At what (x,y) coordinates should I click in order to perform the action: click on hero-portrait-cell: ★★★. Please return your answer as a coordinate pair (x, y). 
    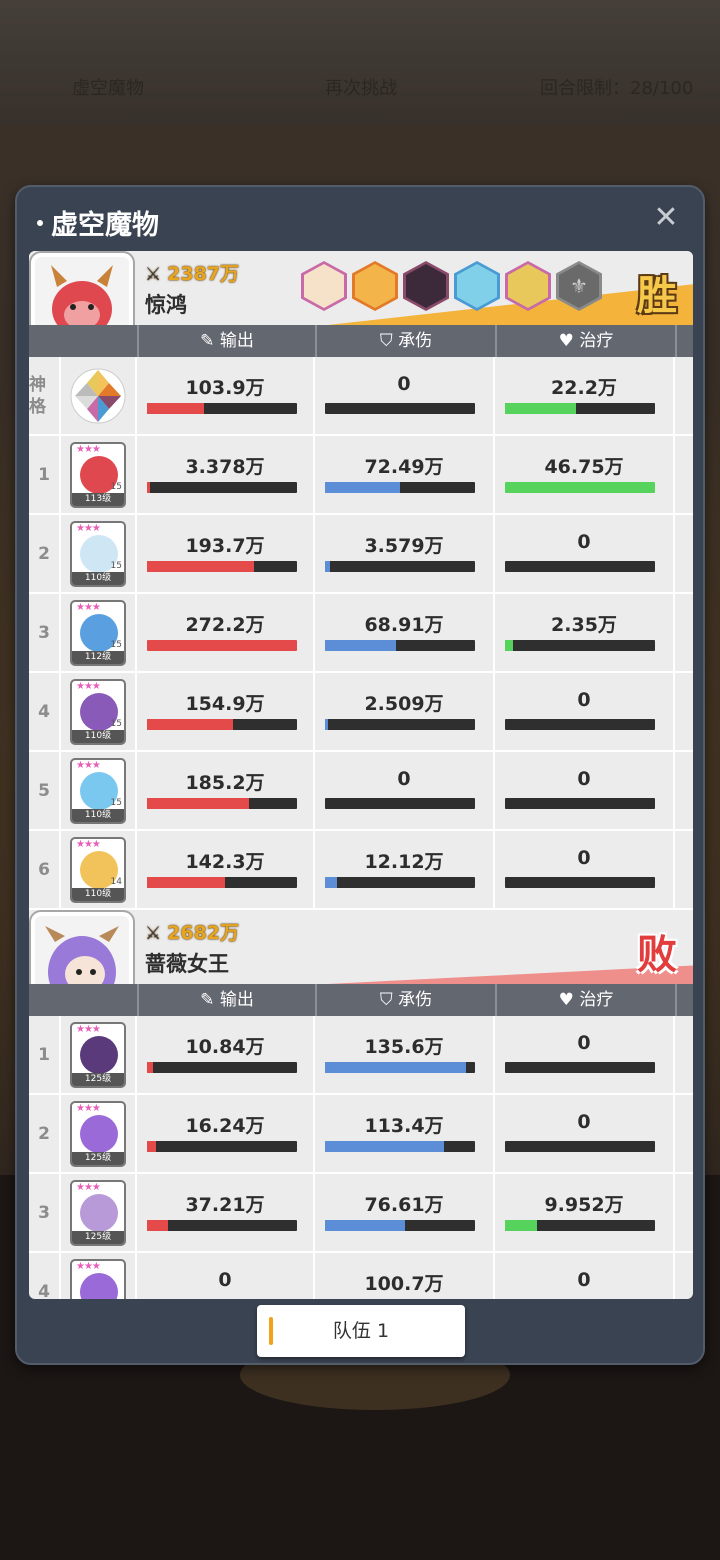
    Looking at the image, I should click on (99, 1276).